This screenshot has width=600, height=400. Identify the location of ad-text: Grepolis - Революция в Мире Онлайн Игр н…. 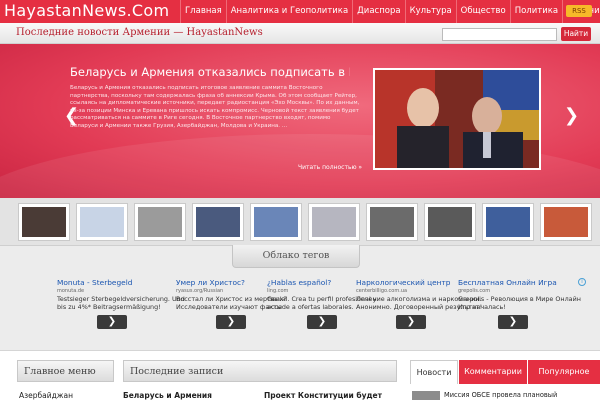
(519, 303).